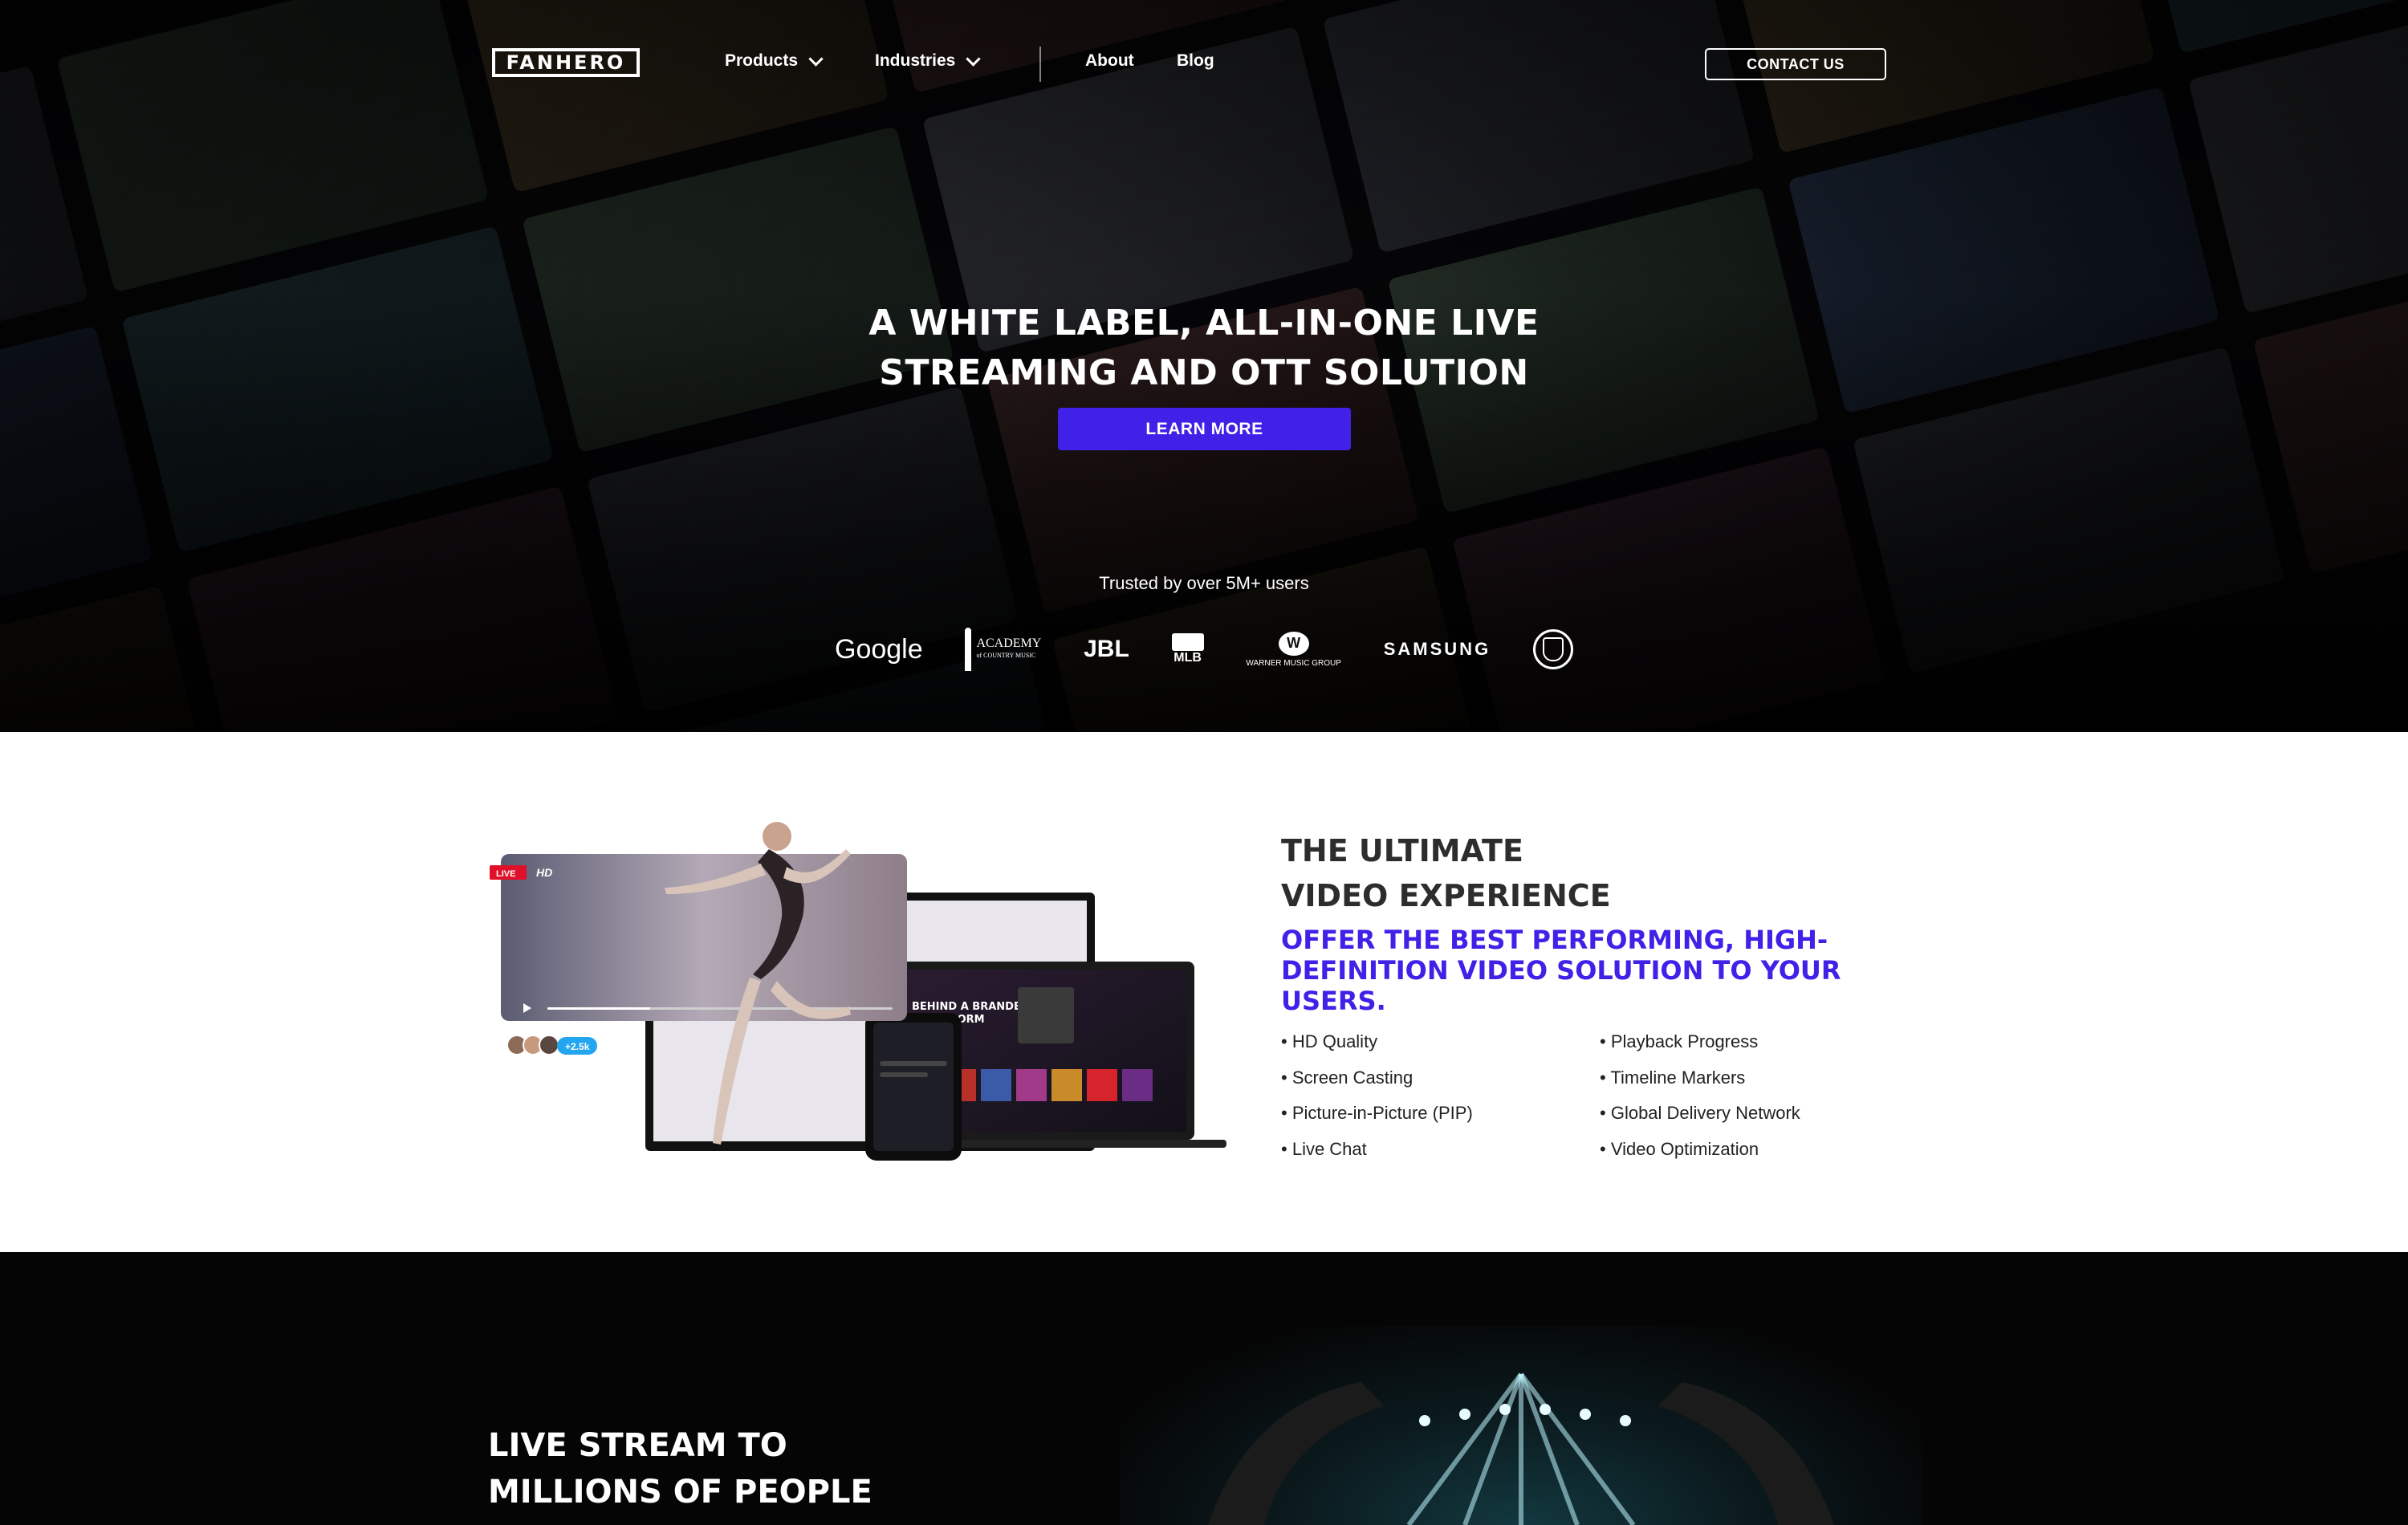 The width and height of the screenshot is (2408, 1525). I want to click on feature-item: Picture-in-Picture (PIP), so click(1377, 1114).